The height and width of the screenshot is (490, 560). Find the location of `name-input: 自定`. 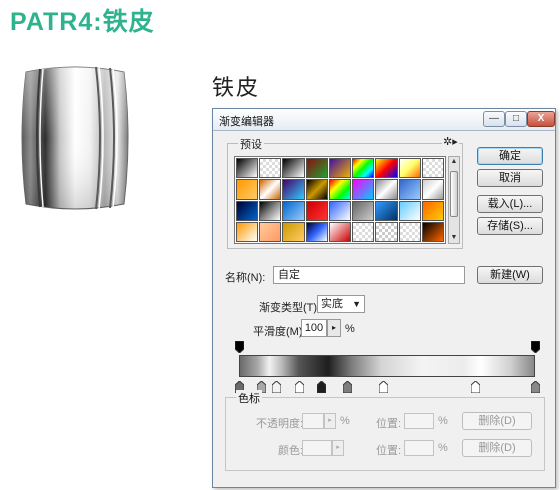

name-input: 自定 is located at coordinates (369, 275).